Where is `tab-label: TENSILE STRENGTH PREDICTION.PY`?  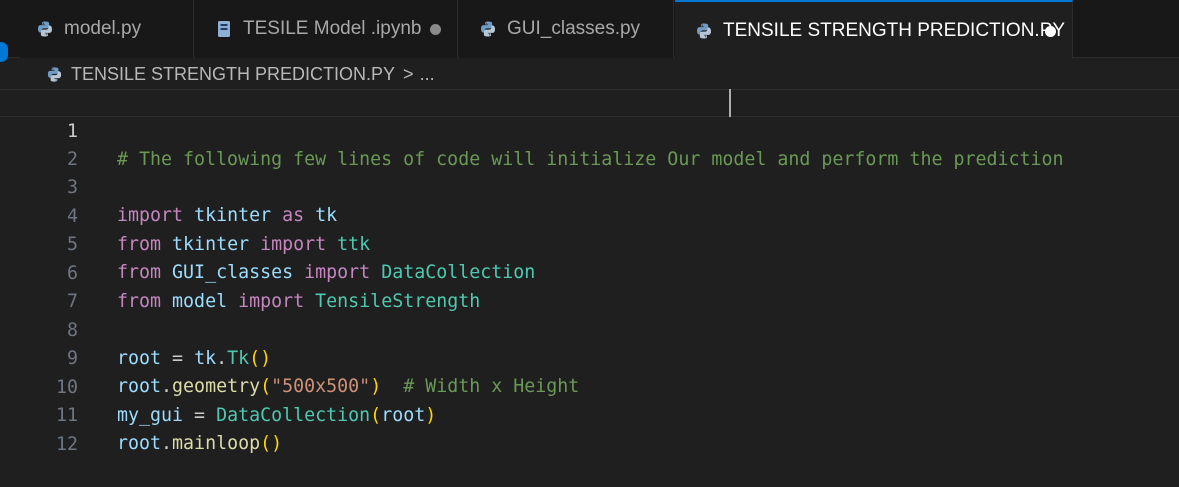
tab-label: TENSILE STRENGTH PREDICTION.PY is located at coordinates (894, 30).